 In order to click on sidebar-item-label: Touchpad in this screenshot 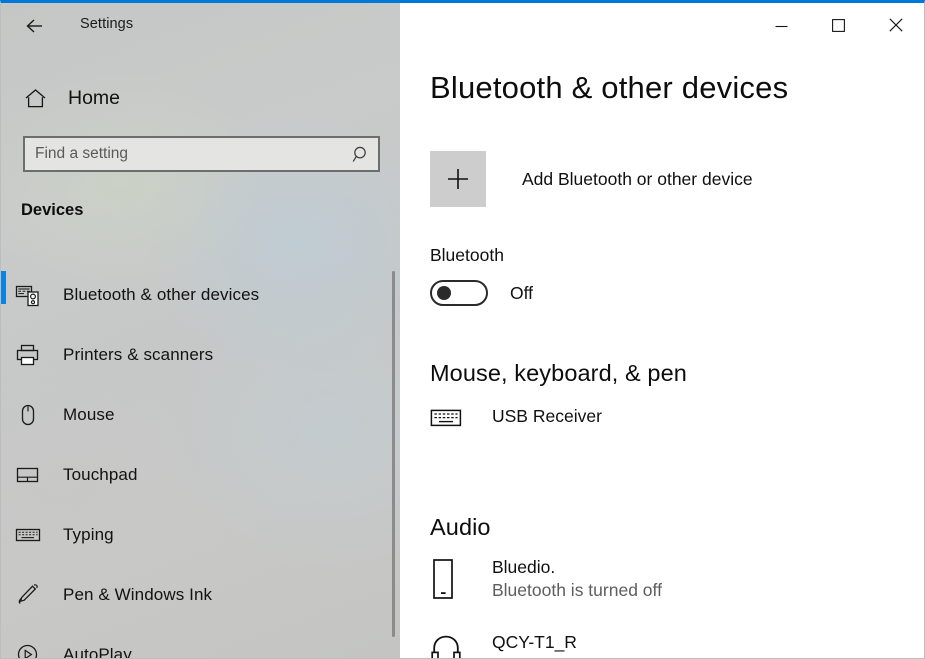, I will do `click(100, 474)`.